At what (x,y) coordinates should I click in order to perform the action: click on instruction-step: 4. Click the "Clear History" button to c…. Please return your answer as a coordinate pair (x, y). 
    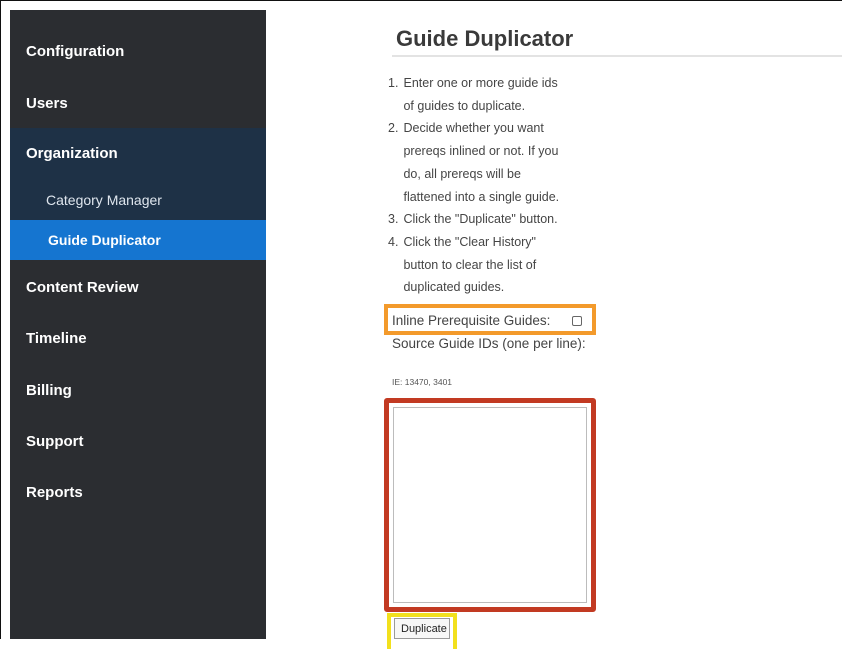
    Looking at the image, I should click on (462, 264).